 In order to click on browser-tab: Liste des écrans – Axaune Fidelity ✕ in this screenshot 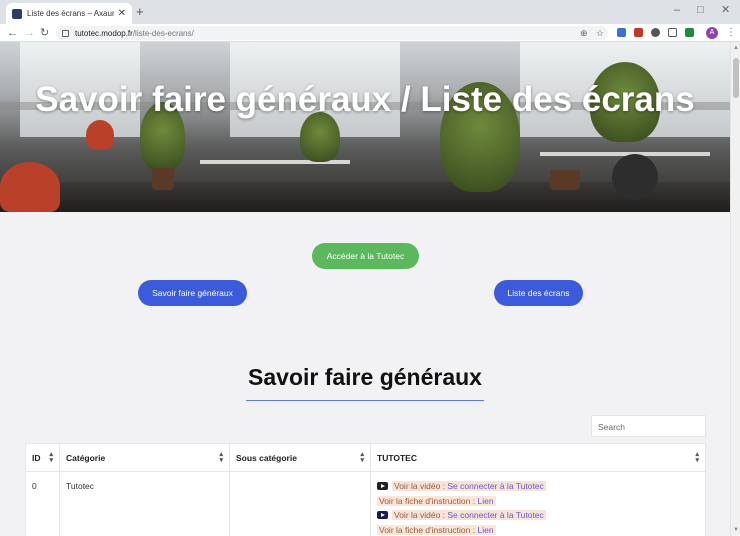, I will do `click(69, 13)`.